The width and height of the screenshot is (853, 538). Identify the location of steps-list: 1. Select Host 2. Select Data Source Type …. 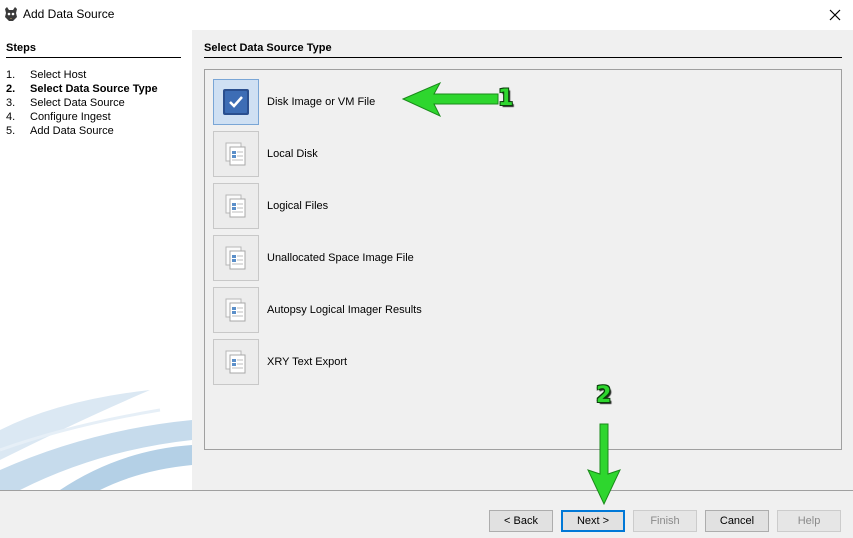
(82, 103).